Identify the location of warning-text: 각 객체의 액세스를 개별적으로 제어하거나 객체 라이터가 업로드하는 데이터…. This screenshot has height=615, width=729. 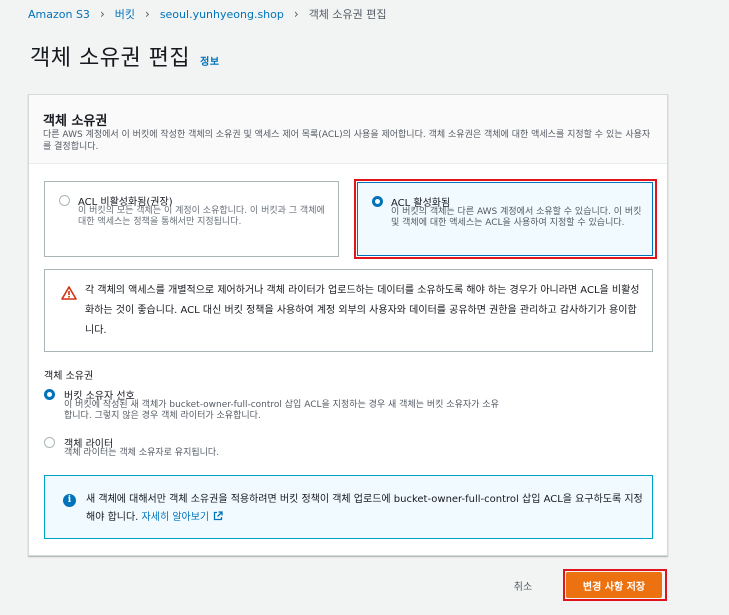
(362, 310).